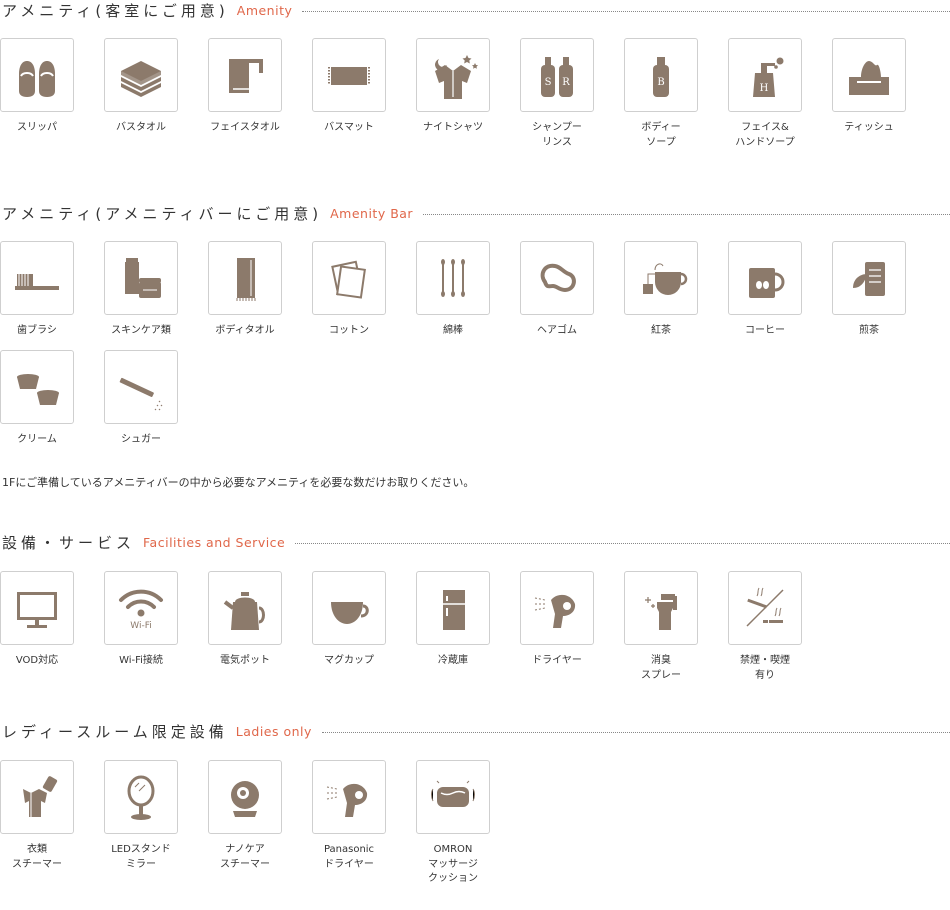 The image size is (950, 910). Describe the element at coordinates (661, 330) in the screenshot. I see `item-label: 紅茶` at that location.